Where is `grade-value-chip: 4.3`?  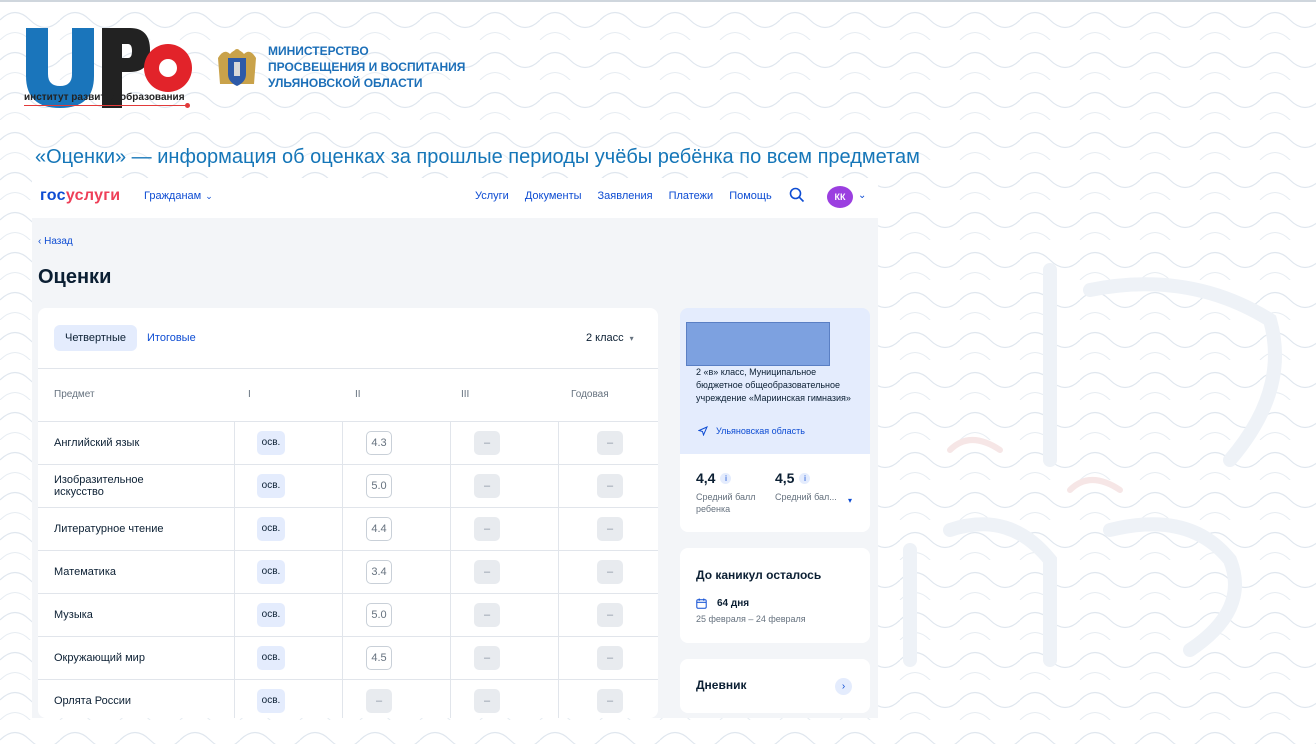
grade-value-chip: 4.3 is located at coordinates (379, 443).